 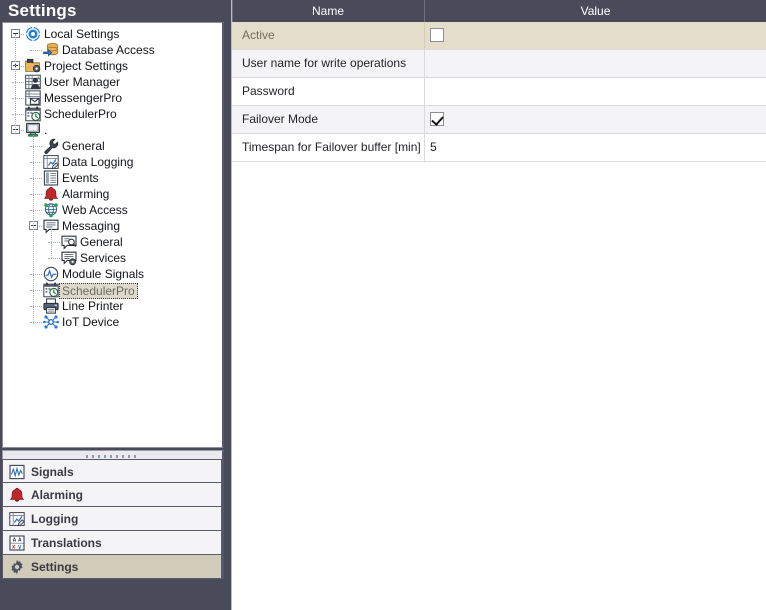 I want to click on tree-item-label: User Manager, so click(x=82, y=82).